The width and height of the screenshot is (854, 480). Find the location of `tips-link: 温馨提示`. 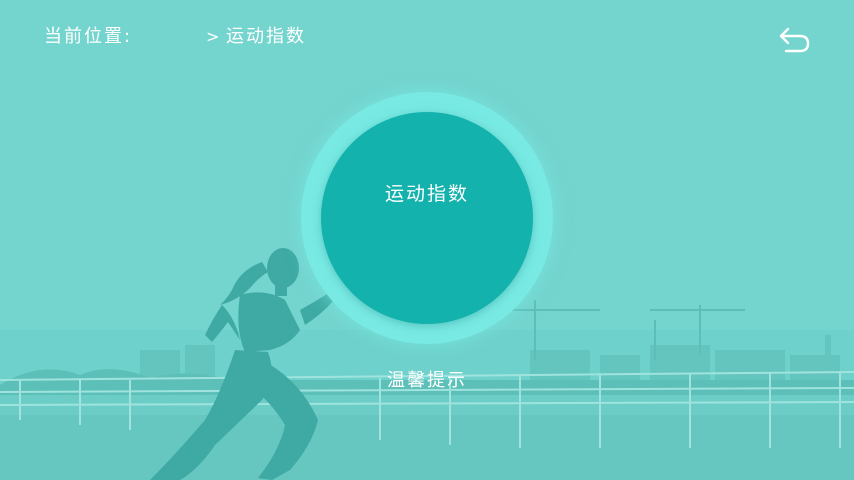

tips-link: 温馨提示 is located at coordinates (427, 381).